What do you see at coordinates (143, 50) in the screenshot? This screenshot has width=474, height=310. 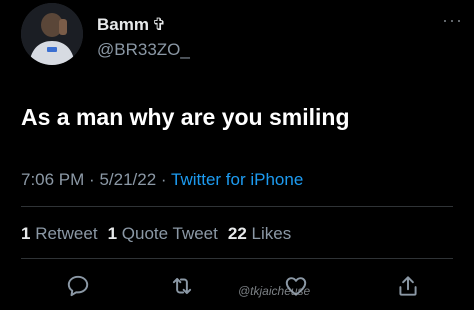 I see `user-handle: @BR33ZO_` at bounding box center [143, 50].